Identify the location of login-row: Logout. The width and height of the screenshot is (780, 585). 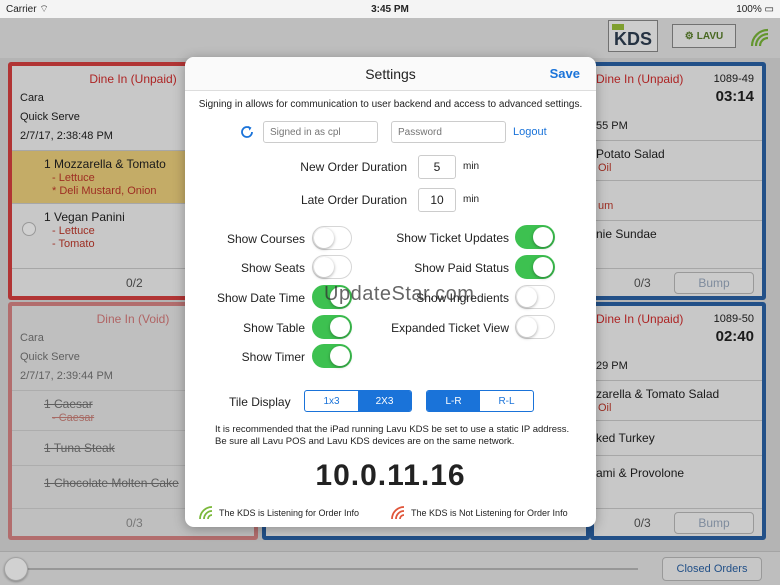
(390, 133).